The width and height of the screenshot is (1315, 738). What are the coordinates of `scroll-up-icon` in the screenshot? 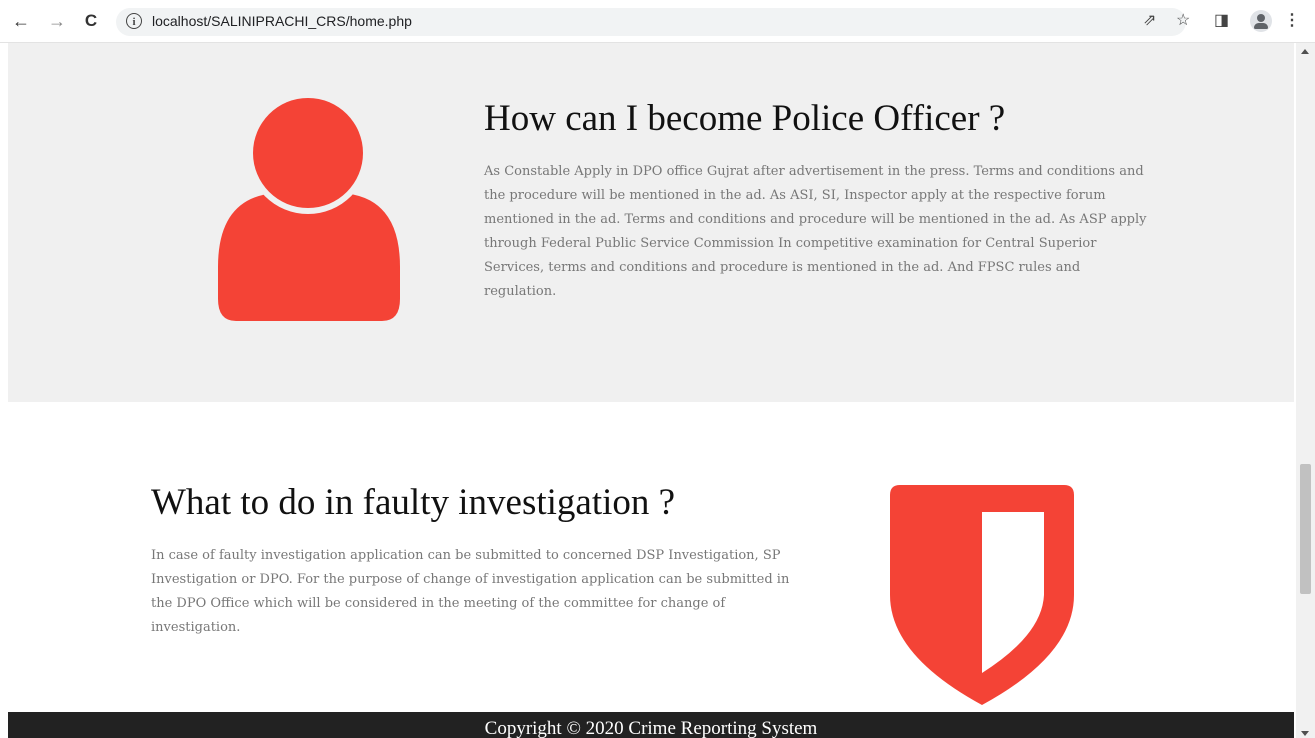 It's located at (1305, 51).